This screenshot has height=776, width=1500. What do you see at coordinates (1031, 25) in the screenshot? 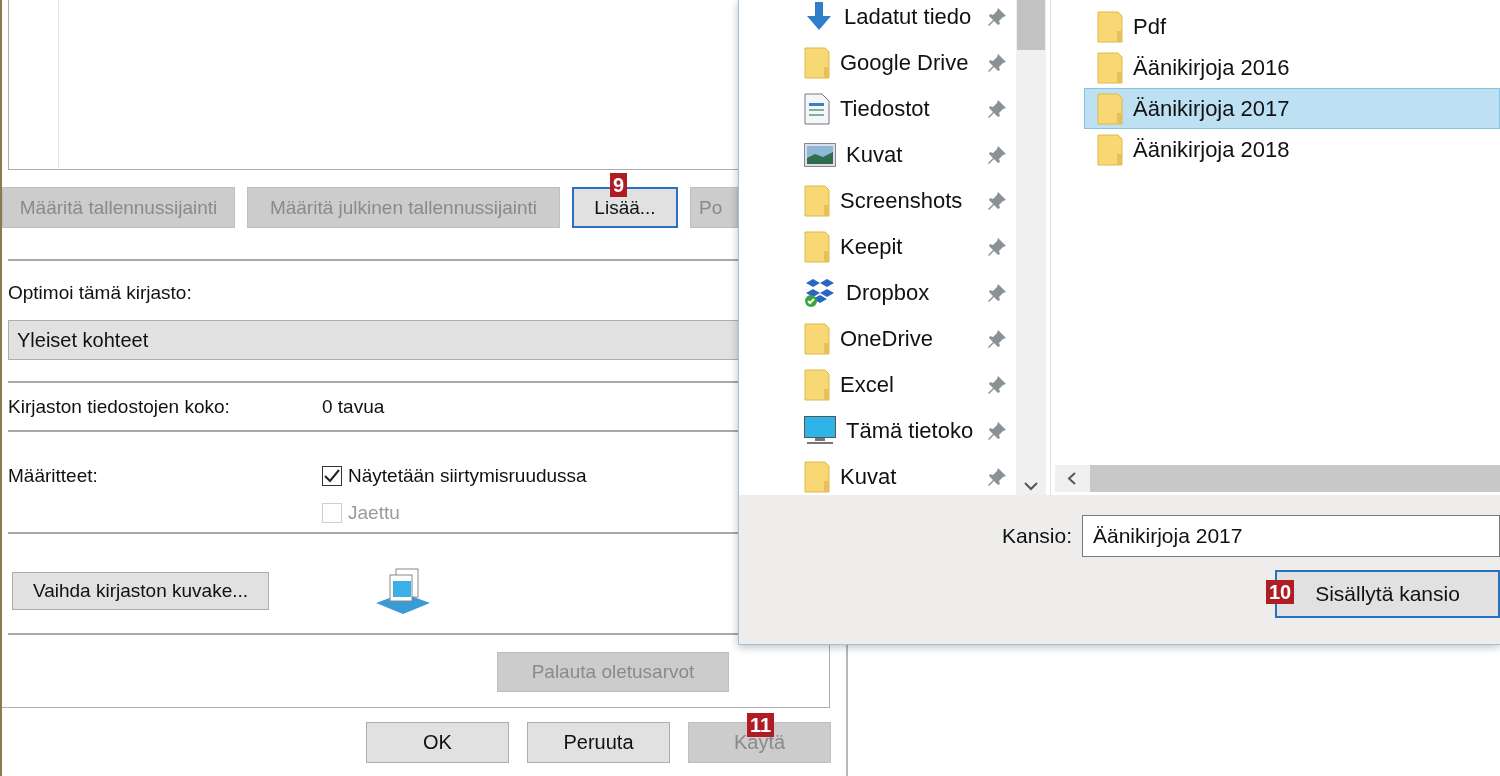
I see `scrollbar-thumb` at bounding box center [1031, 25].